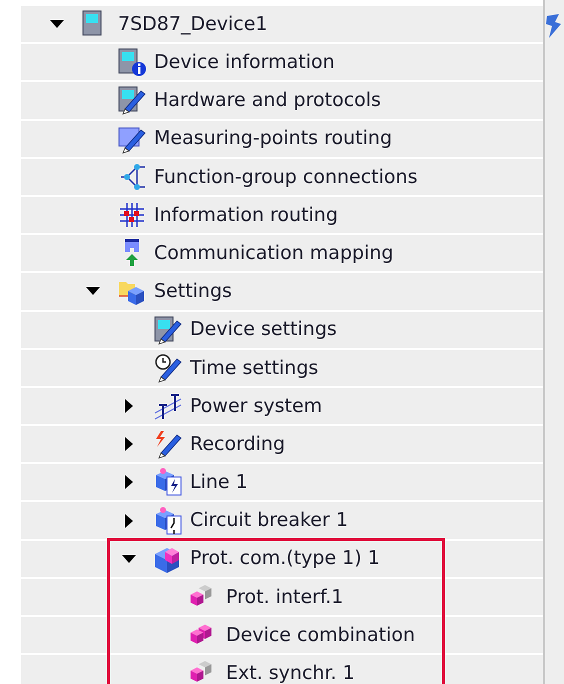 This screenshot has width=564, height=684. I want to click on device-info-icon, so click(132, 62).